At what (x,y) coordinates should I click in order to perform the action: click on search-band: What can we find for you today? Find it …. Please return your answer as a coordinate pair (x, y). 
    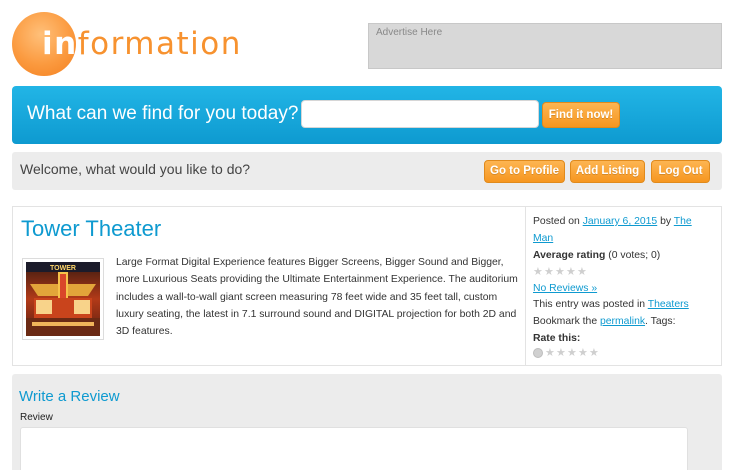
    Looking at the image, I should click on (367, 115).